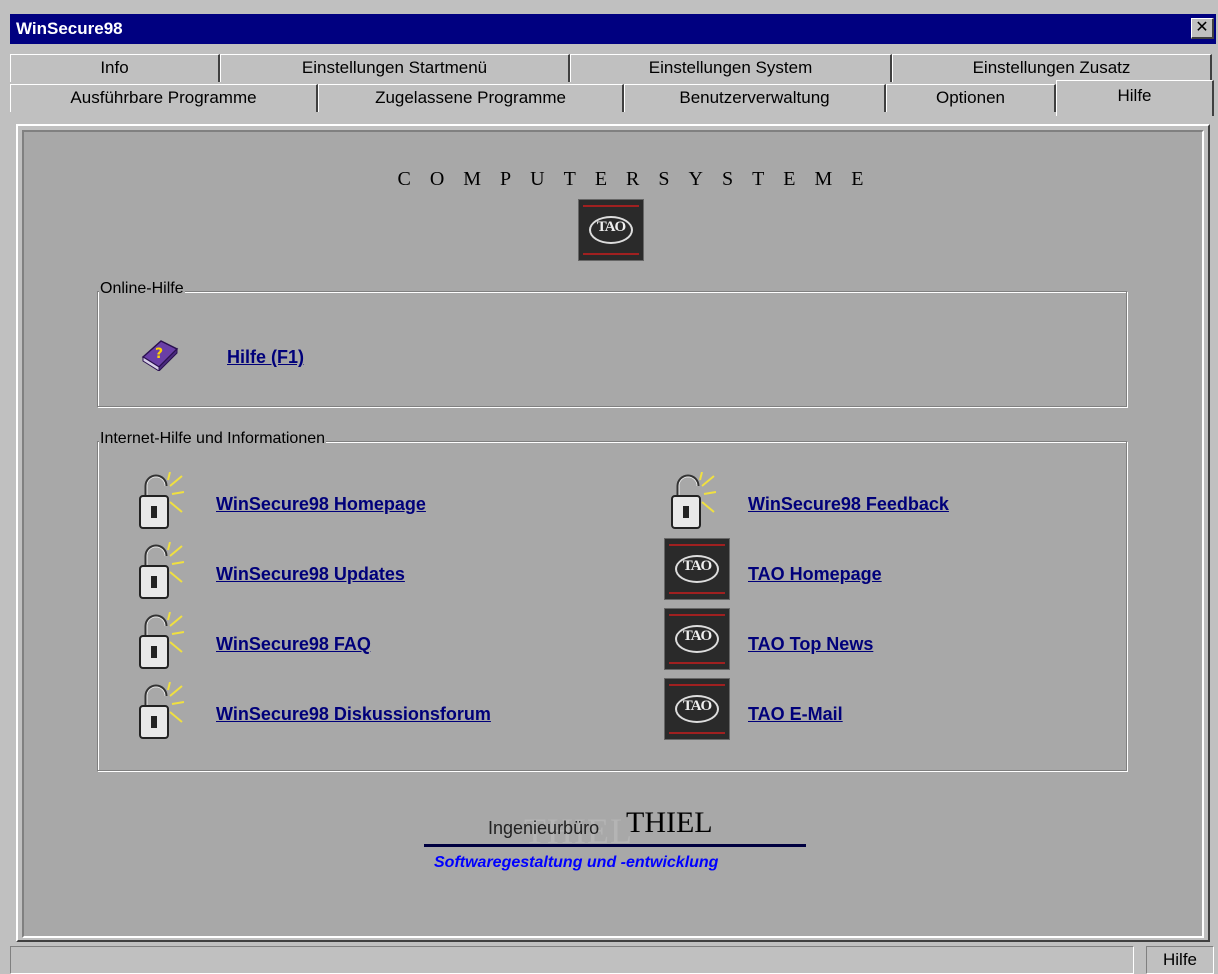 Image resolution: width=1218 pixels, height=974 pixels. Describe the element at coordinates (795, 714) in the screenshot. I see `internet-link-right-3: TAO E-Mail` at that location.